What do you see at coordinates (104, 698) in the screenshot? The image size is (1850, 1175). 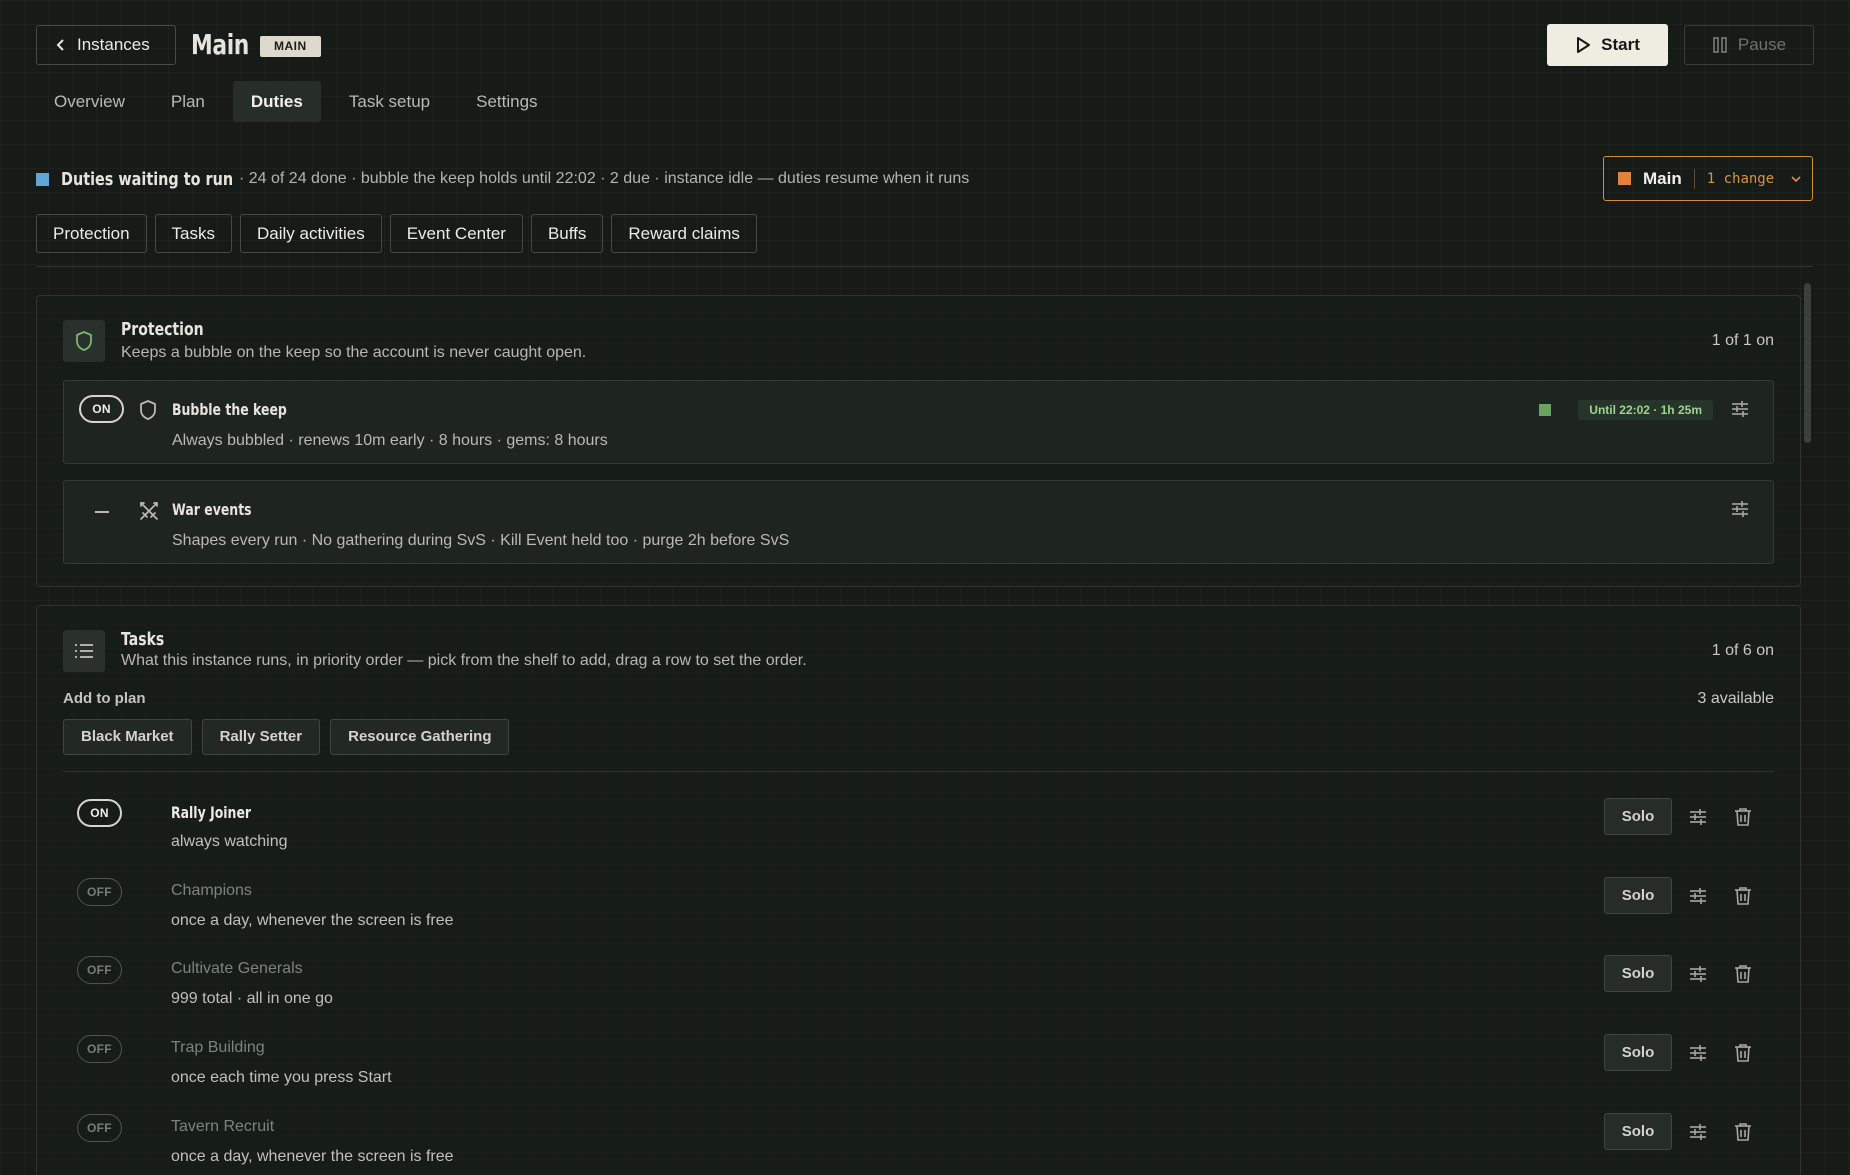 I see `add-to-plan-label: Add to plan` at bounding box center [104, 698].